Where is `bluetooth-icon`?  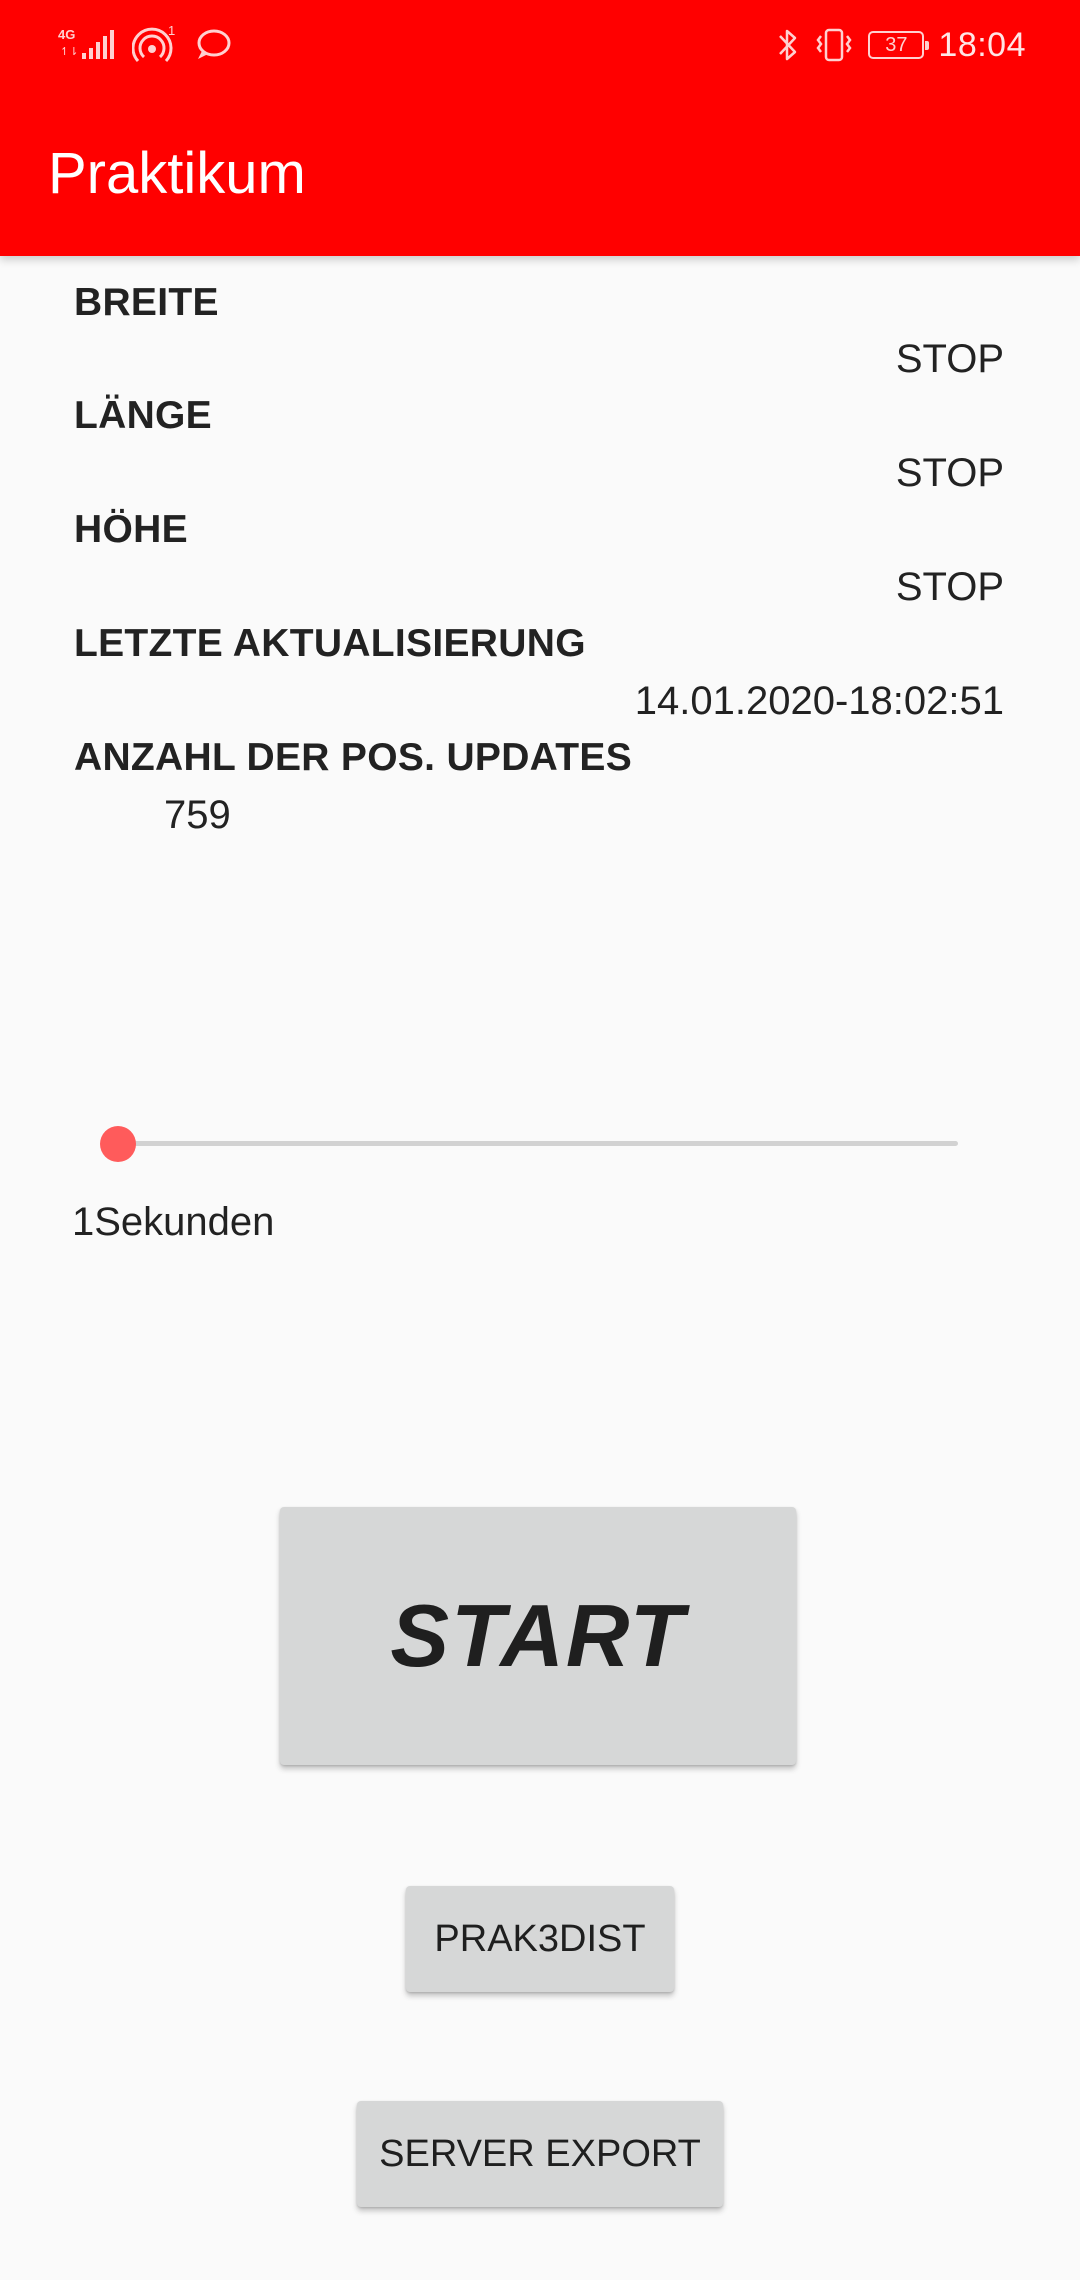 bluetooth-icon is located at coordinates (788, 45).